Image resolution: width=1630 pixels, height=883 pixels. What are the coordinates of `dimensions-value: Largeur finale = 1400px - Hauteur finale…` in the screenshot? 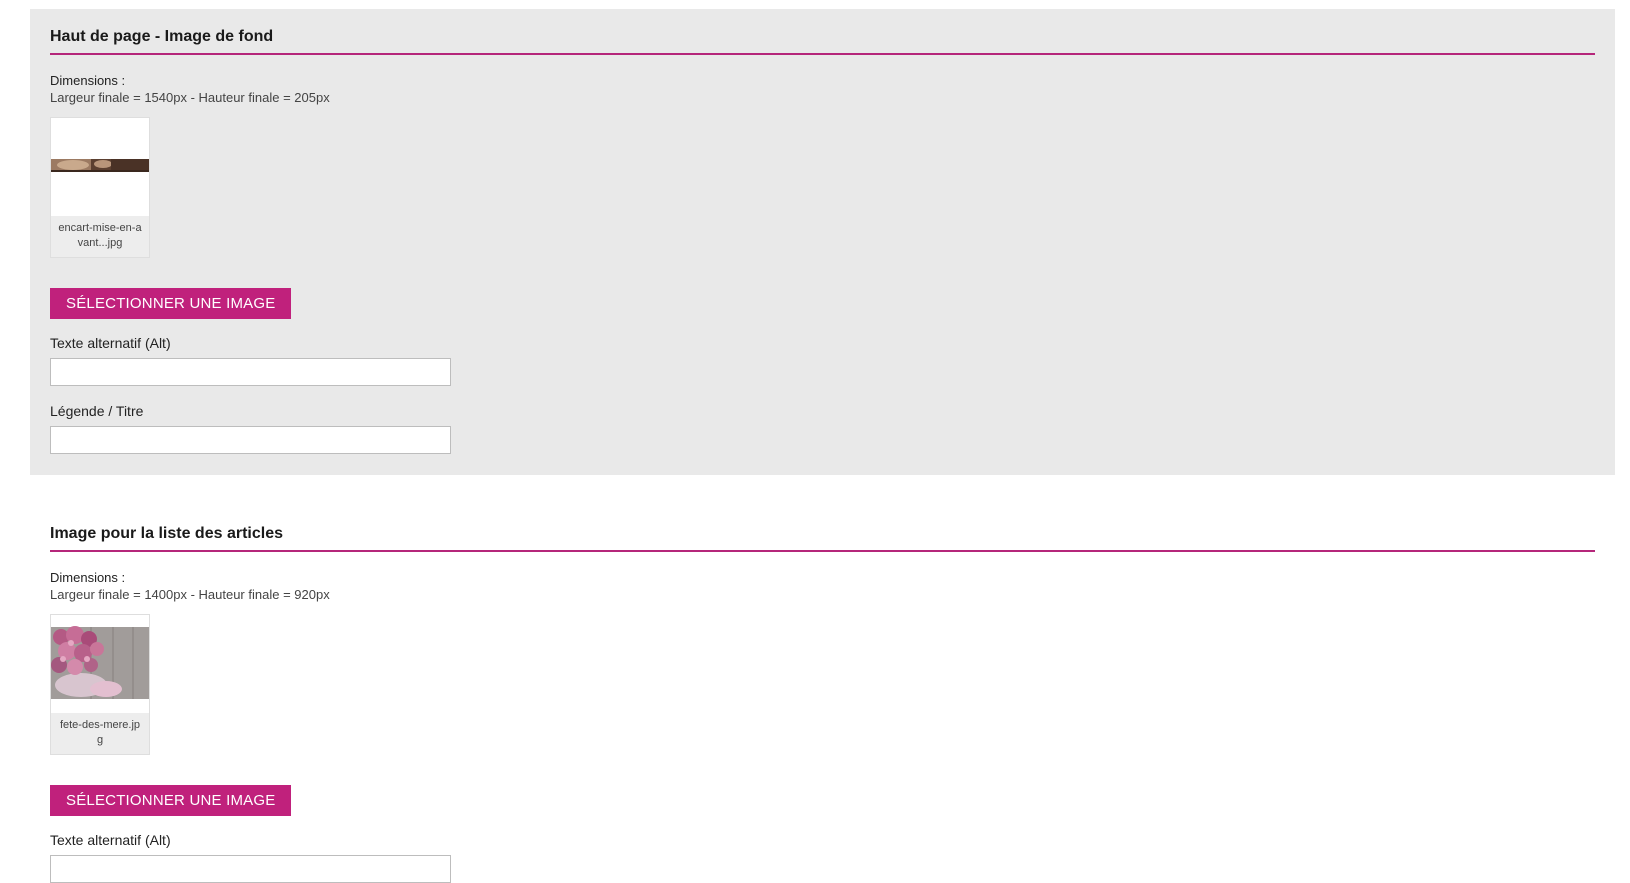 It's located at (190, 594).